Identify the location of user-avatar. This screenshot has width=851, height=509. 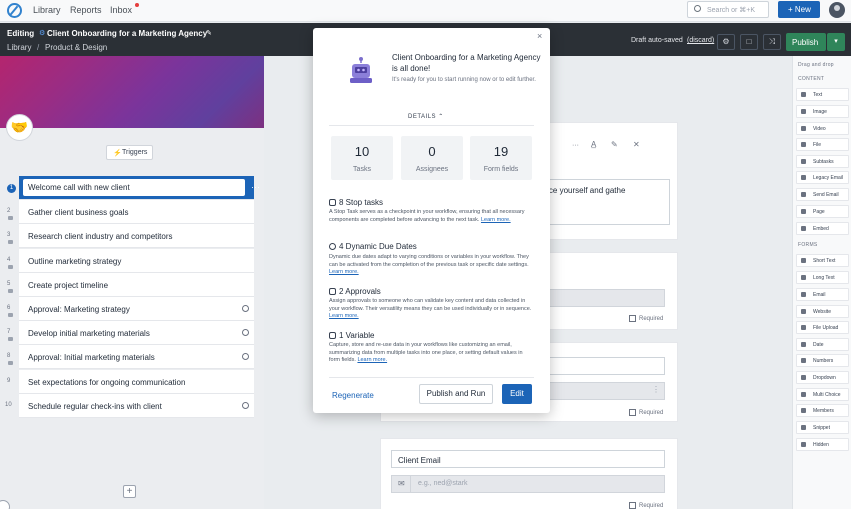
(837, 10).